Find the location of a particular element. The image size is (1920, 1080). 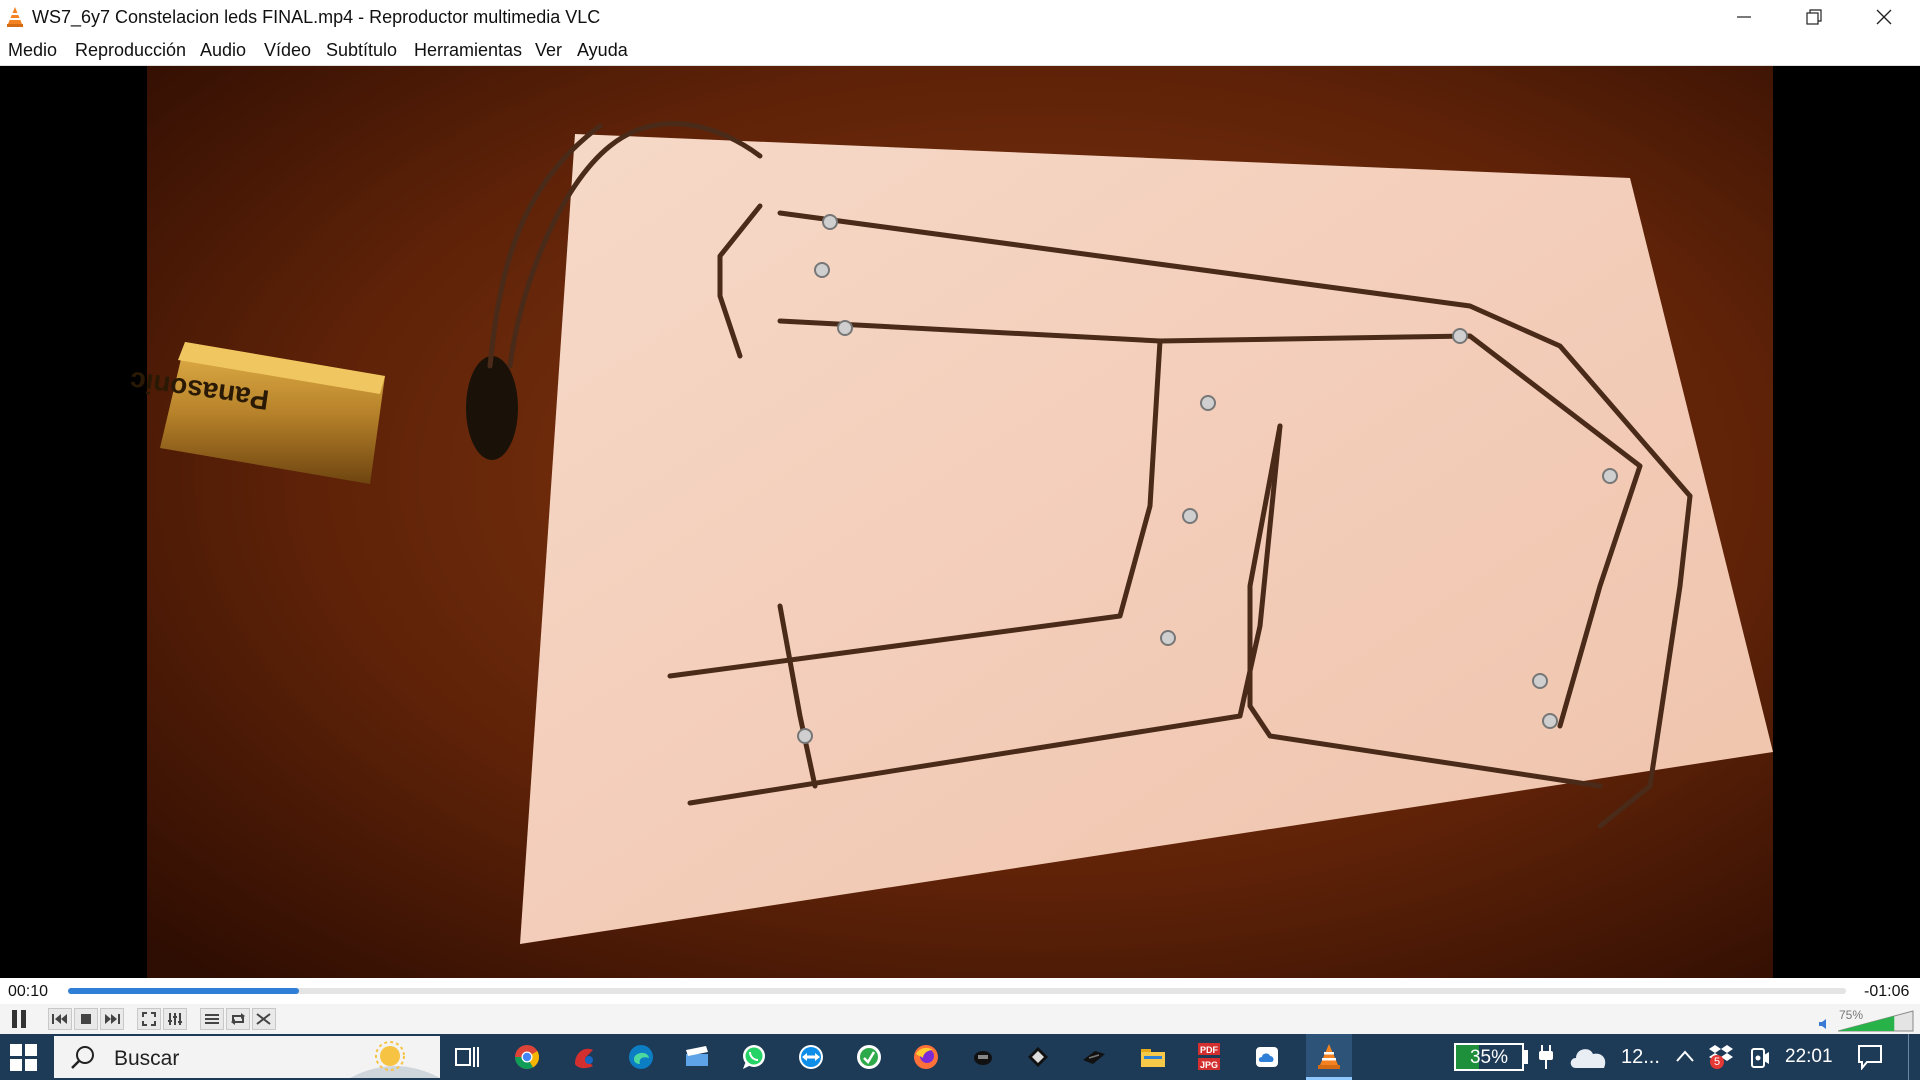

pdf-icon-label: PDF is located at coordinates (1209, 1050).